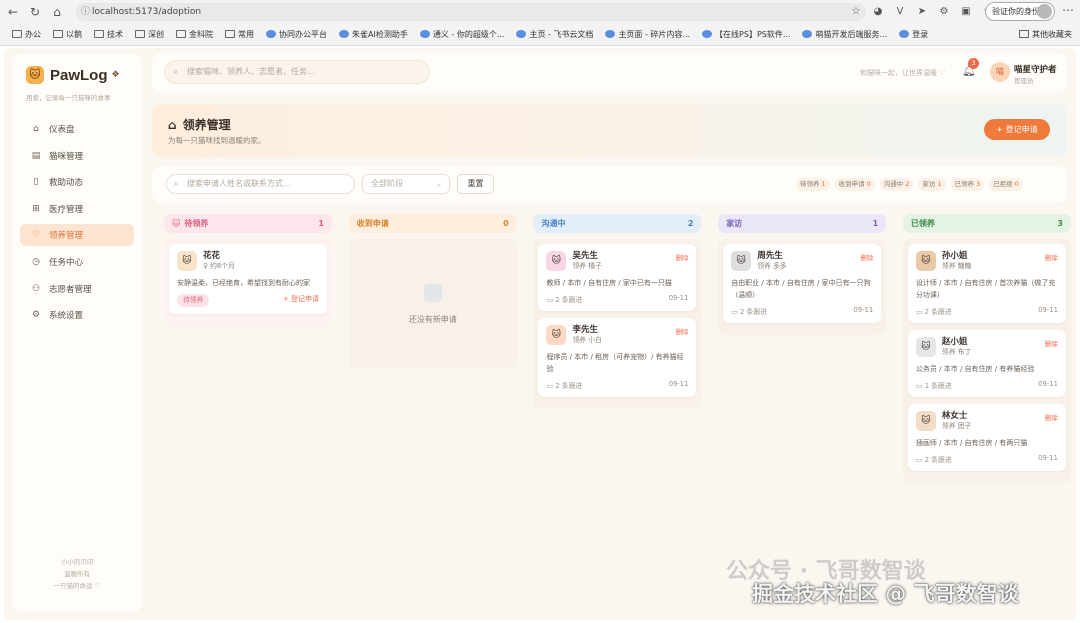 Image resolution: width=1080 pixels, height=623 pixels. Describe the element at coordinates (62, 130) in the screenshot. I see `sidebar-item-label: 仪表盘` at that location.